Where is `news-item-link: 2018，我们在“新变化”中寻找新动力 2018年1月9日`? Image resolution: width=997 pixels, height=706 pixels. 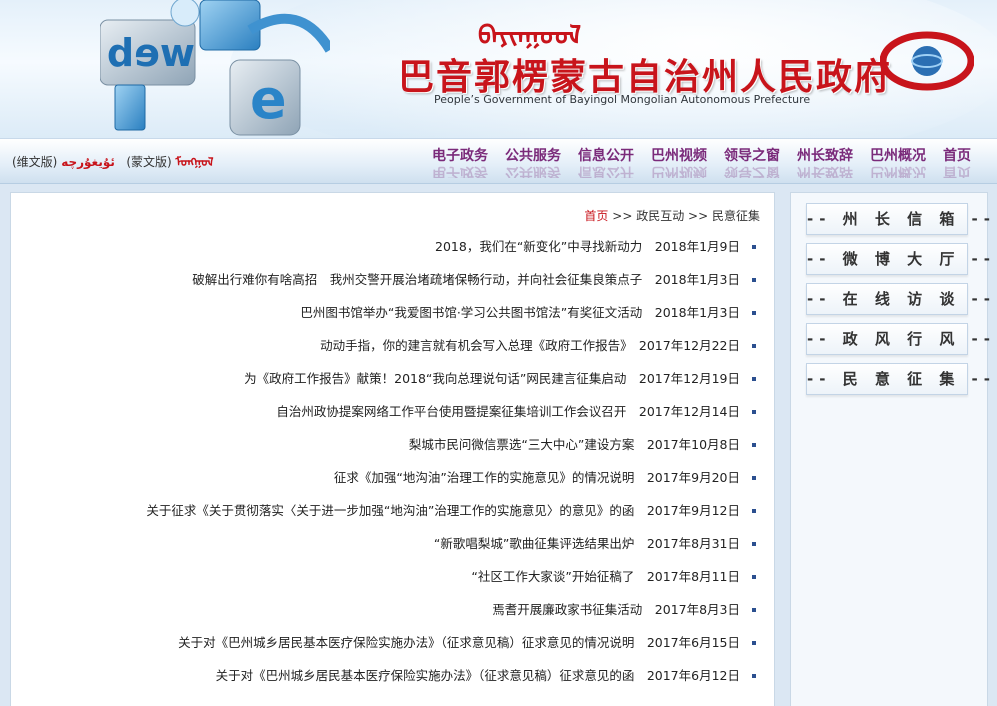
news-item-link: 2018，我们在“新变化”中寻找新动力 2018年1月9日 is located at coordinates (451, 255).